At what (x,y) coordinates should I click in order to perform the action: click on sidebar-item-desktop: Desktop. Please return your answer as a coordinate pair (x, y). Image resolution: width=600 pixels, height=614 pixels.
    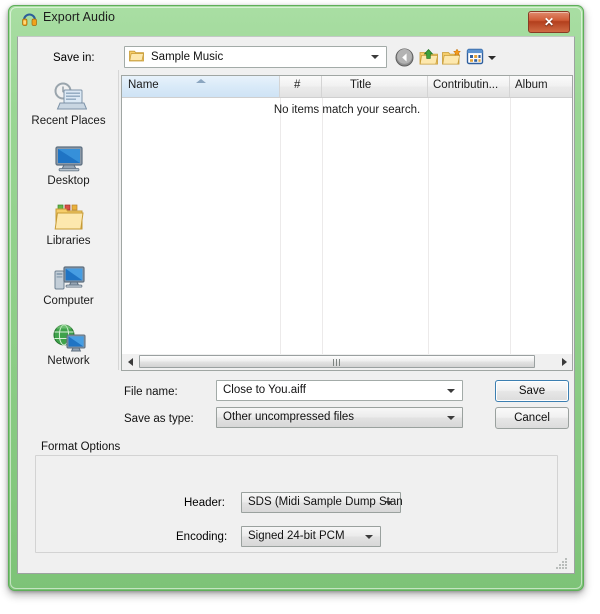
    Looking at the image, I should click on (68, 168).